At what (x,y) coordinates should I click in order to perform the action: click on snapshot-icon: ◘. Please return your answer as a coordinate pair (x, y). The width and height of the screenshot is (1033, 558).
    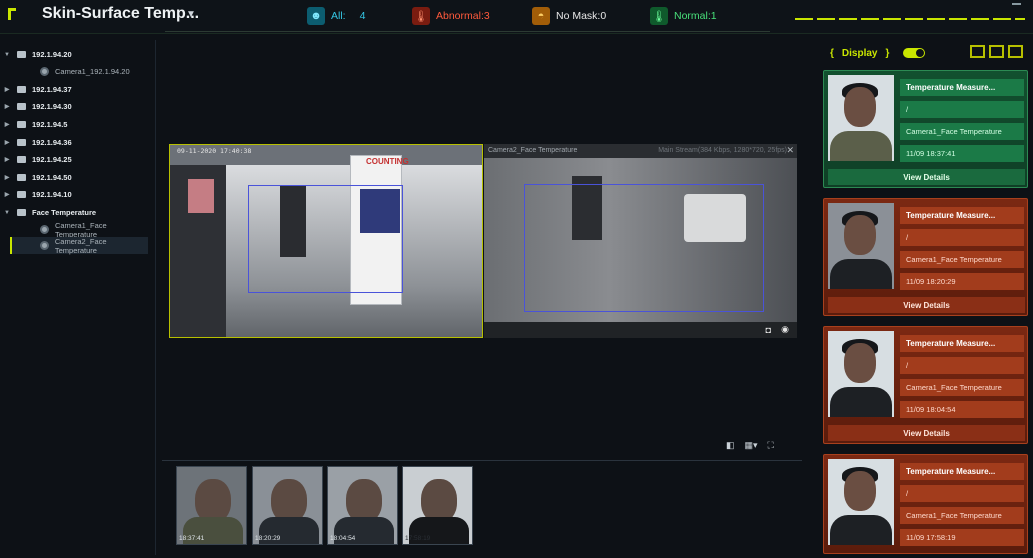
    Looking at the image, I should click on (768, 330).